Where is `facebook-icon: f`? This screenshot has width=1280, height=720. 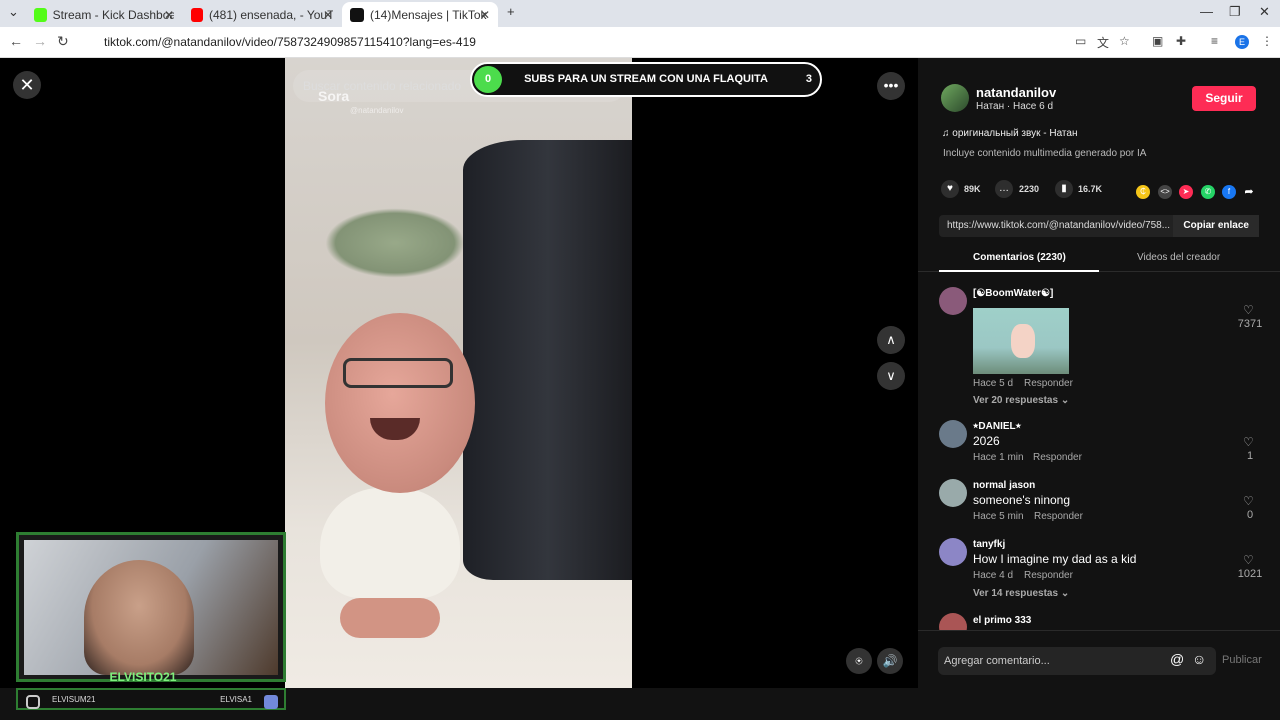 facebook-icon: f is located at coordinates (1229, 192).